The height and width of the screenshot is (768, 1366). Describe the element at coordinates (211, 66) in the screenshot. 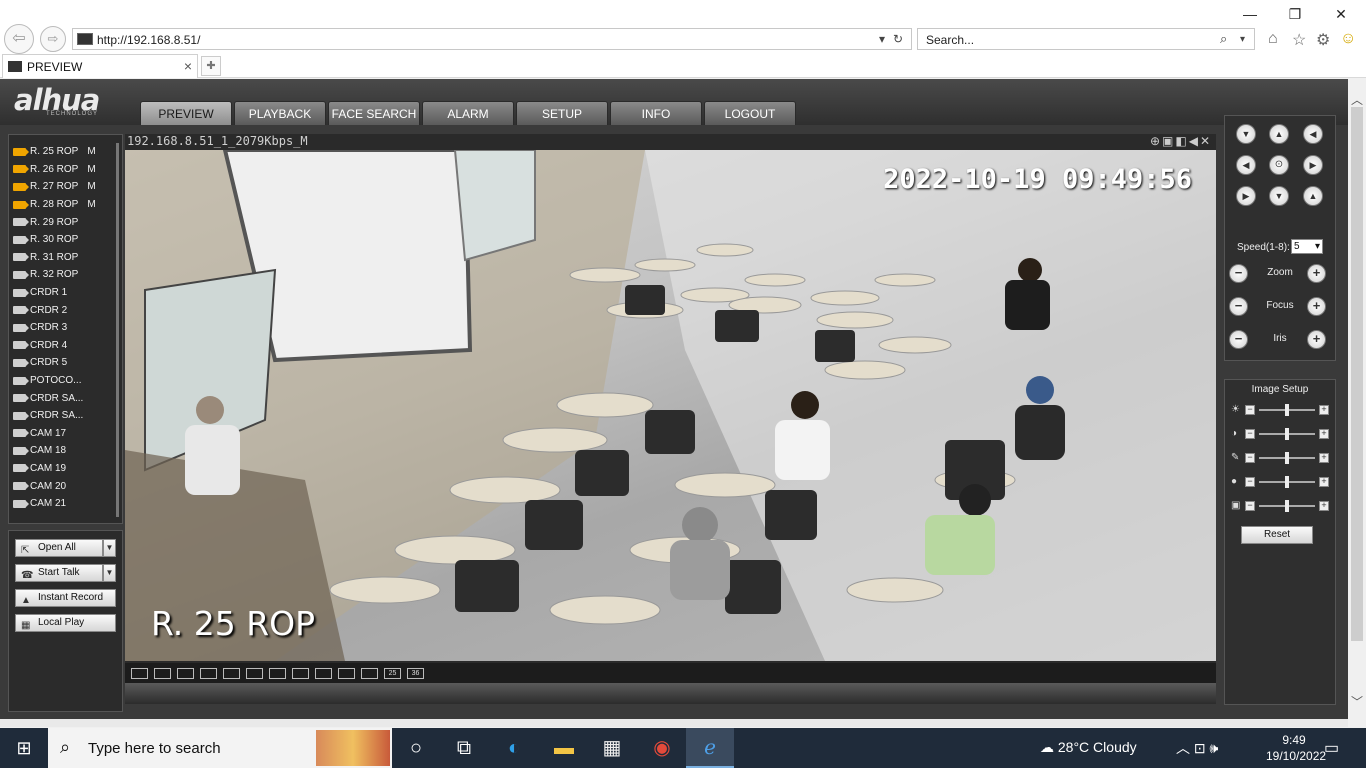

I see `new-tab-button: ✚` at that location.